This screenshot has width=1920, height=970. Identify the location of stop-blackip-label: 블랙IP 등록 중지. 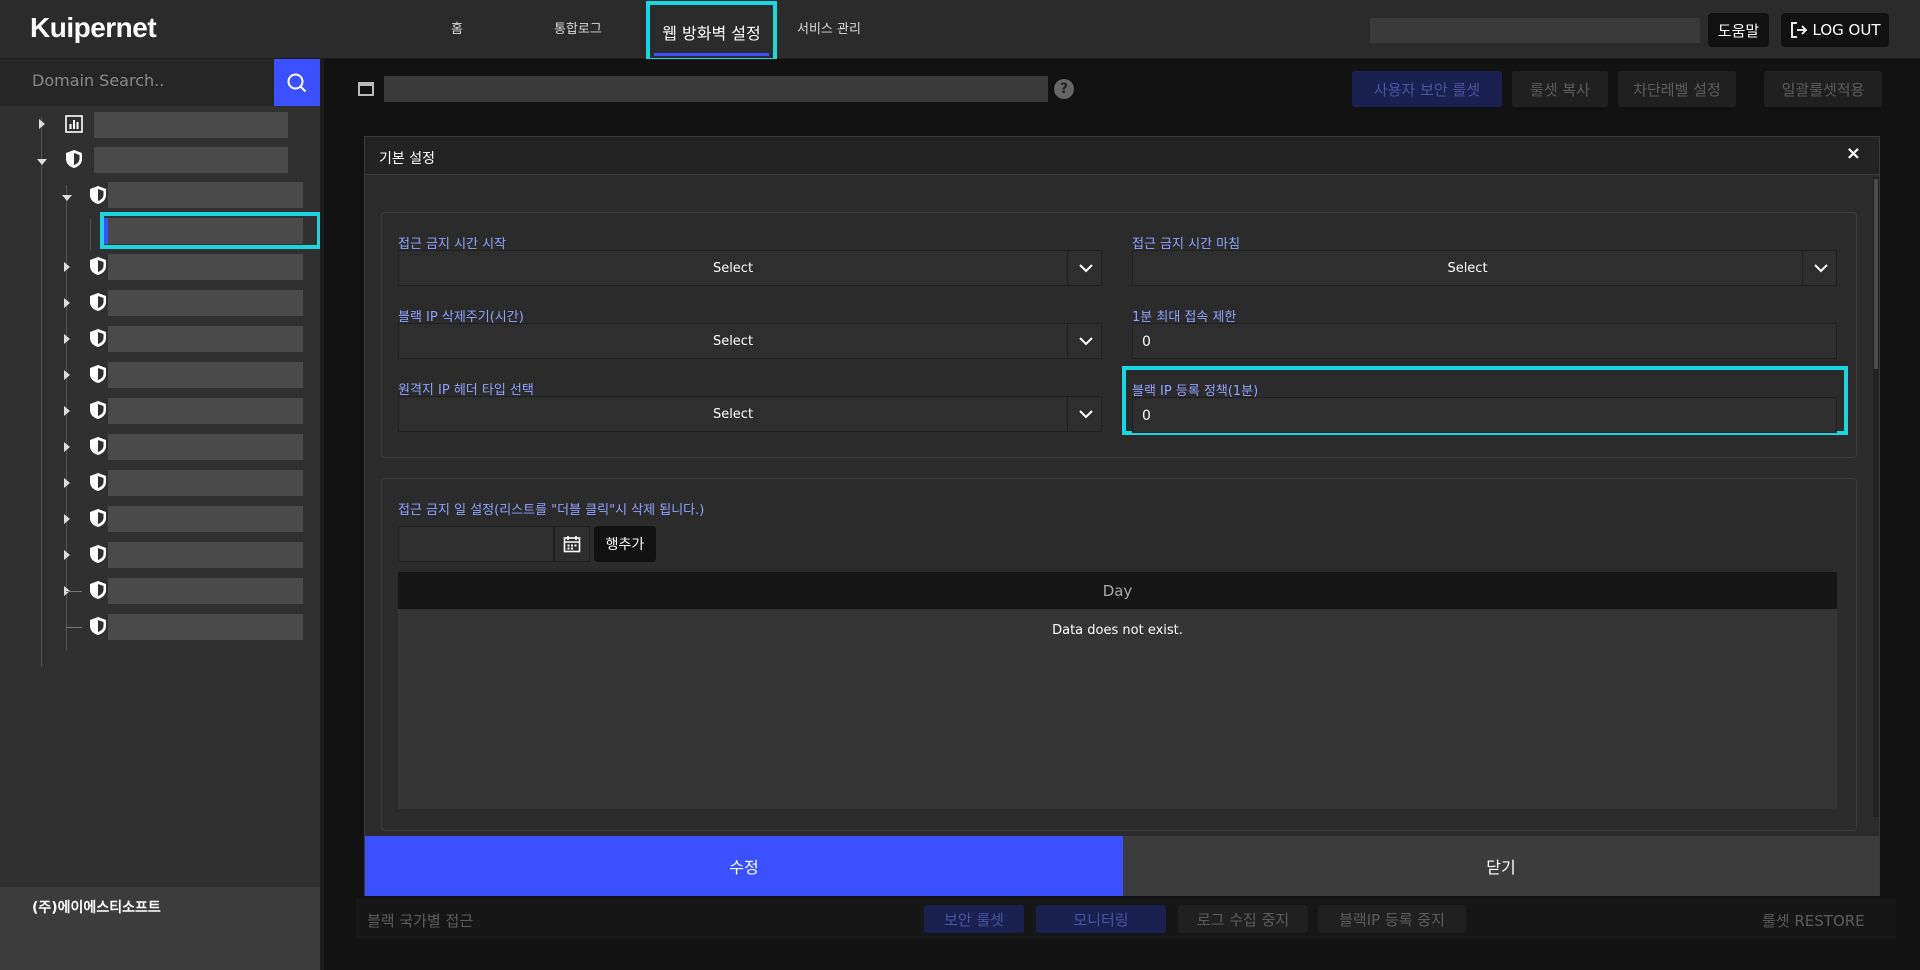
(1392, 919).